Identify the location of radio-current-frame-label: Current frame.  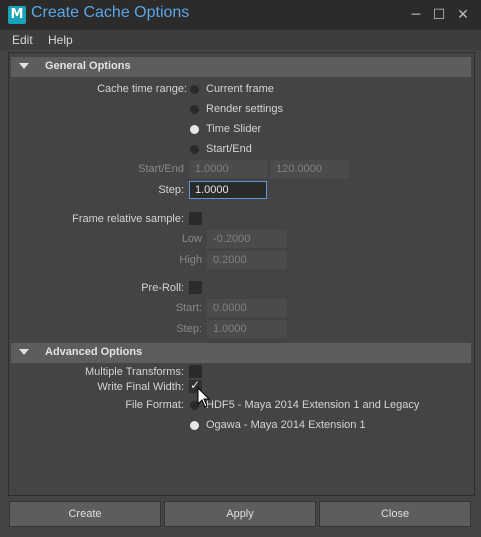
(240, 89).